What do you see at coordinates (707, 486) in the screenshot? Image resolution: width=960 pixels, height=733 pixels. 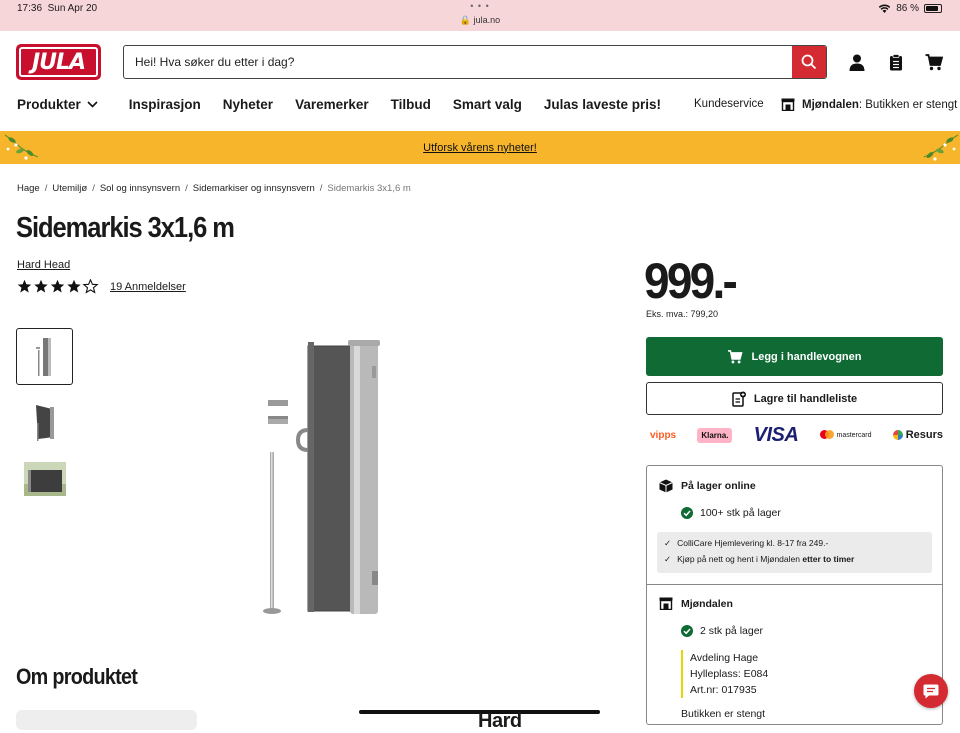 I see `online-stock-title: På lager online` at bounding box center [707, 486].